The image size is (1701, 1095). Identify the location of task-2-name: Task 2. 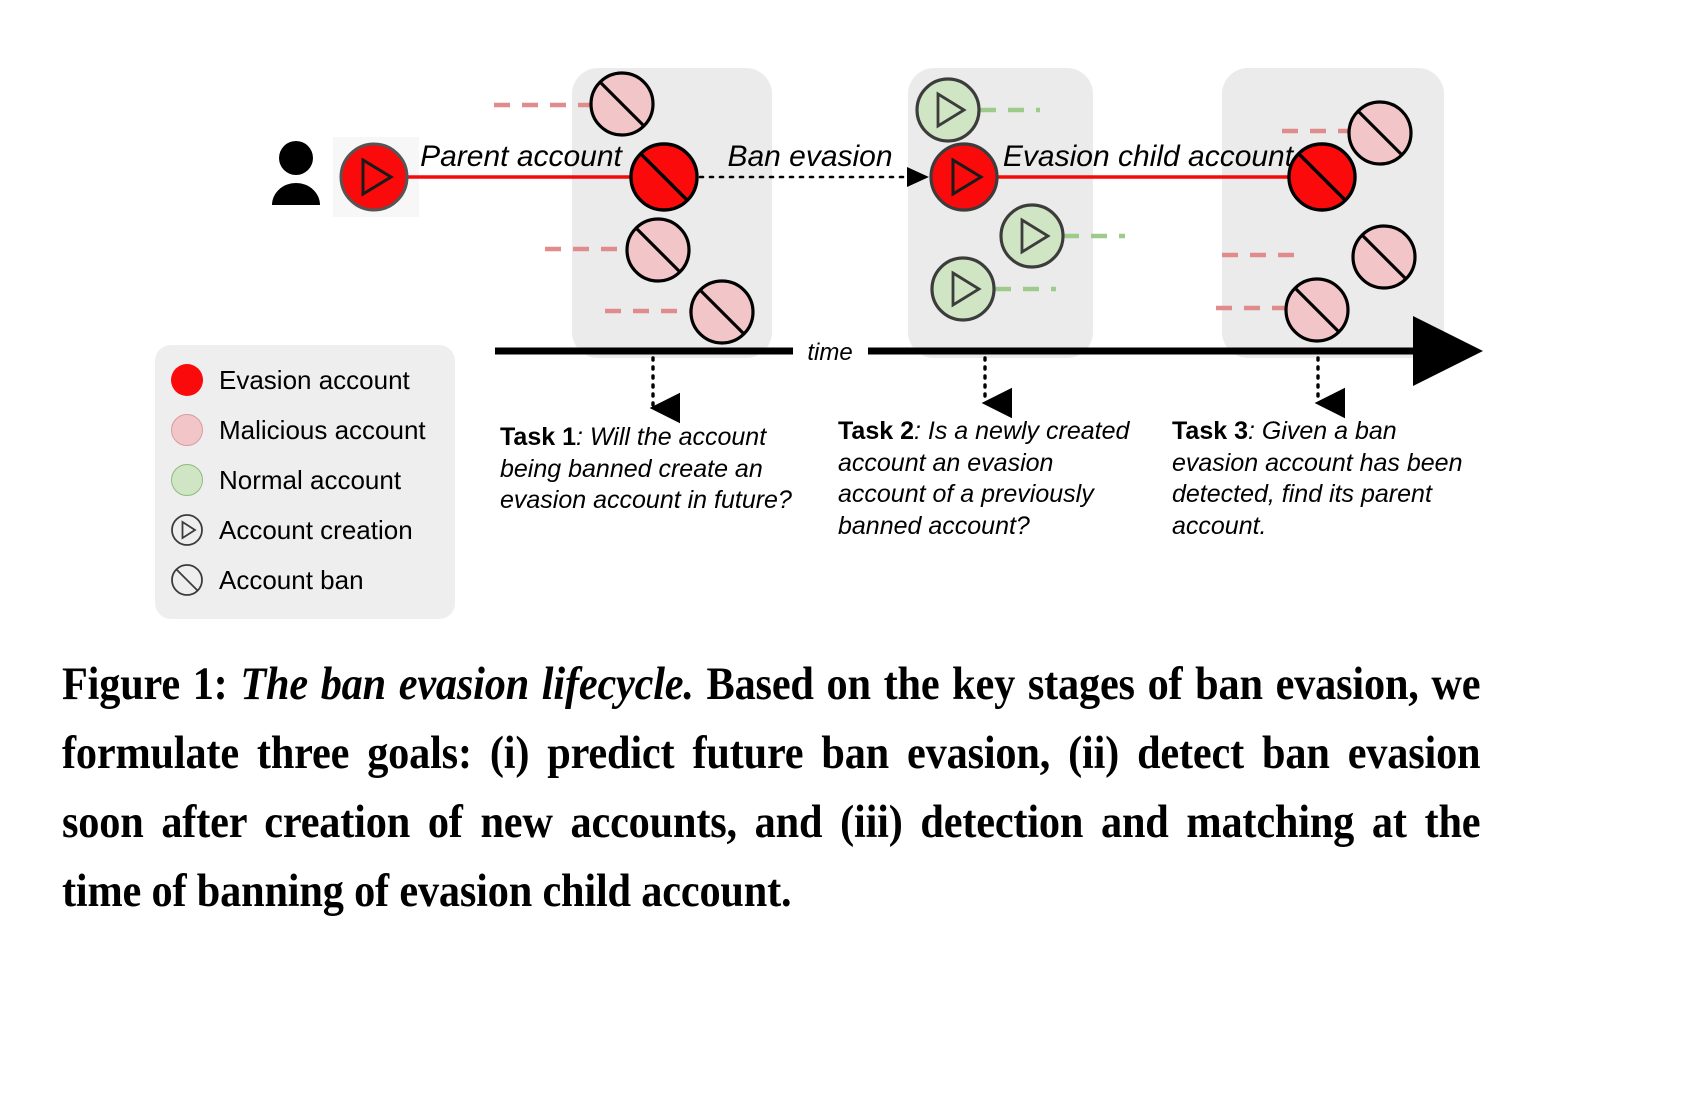
(876, 431).